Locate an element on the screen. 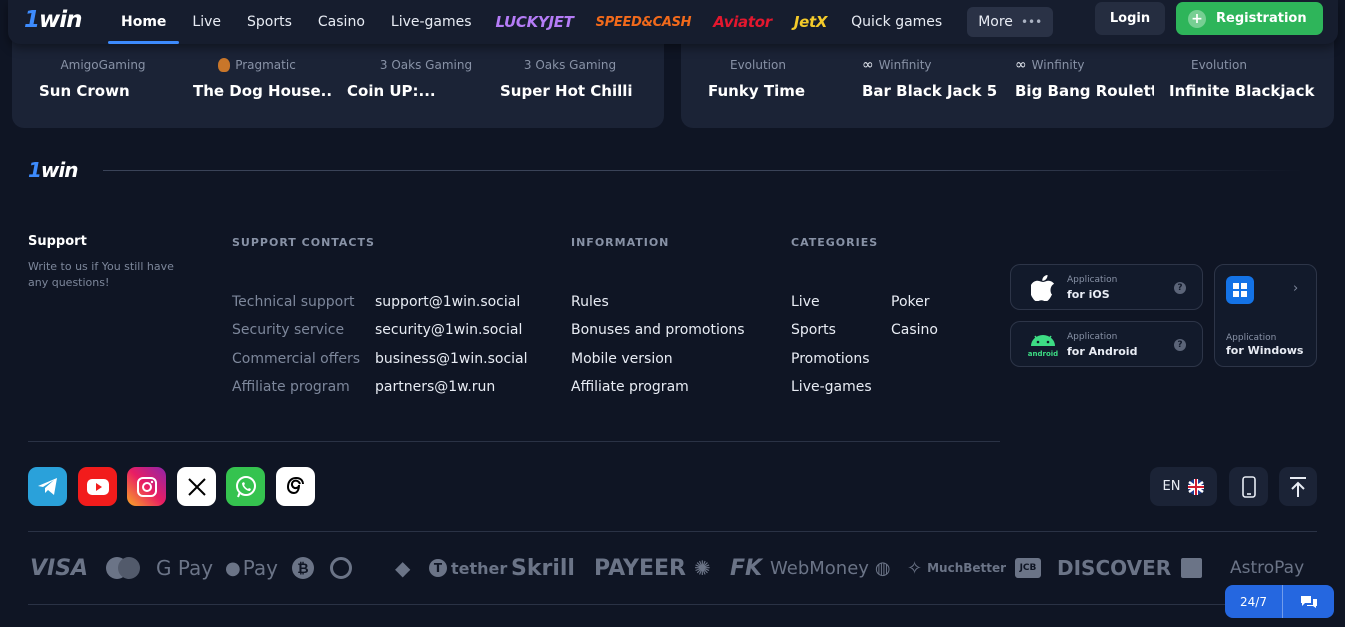 Image resolution: width=1345 pixels, height=627 pixels. game-card: ∞ Winfinity Bar Black Jack 5 is located at coordinates (926, 78).